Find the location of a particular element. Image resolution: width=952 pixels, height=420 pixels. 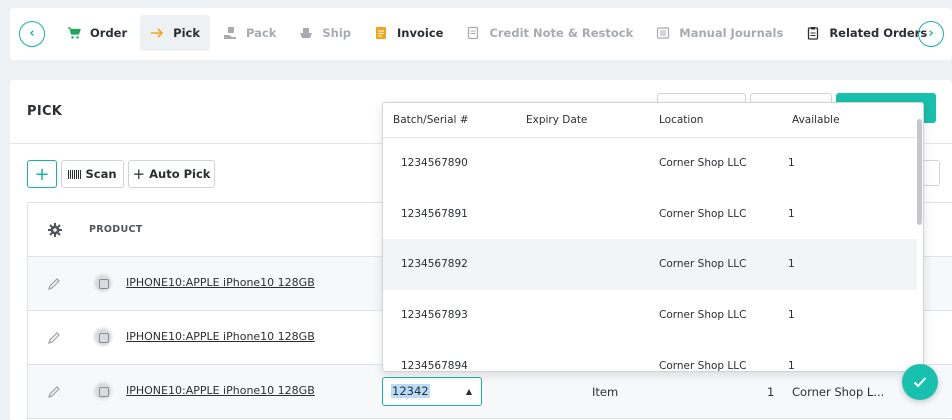

tab-invoice: Invoice is located at coordinates (408, 33).